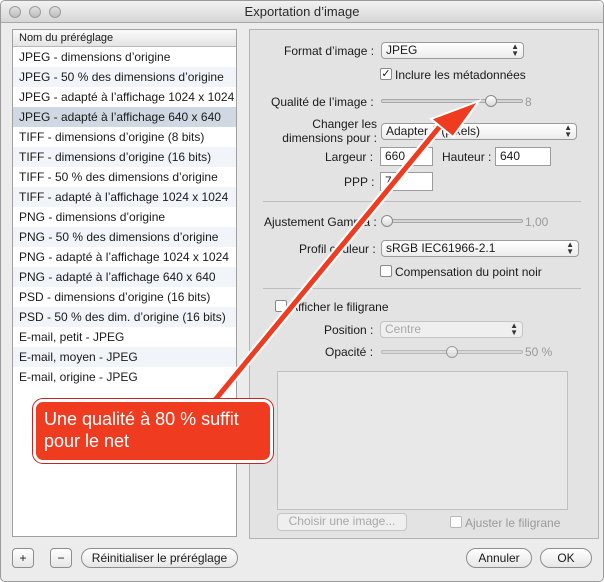  Describe the element at coordinates (329, 51) in the screenshot. I see `format-label: Format d’image :` at that location.